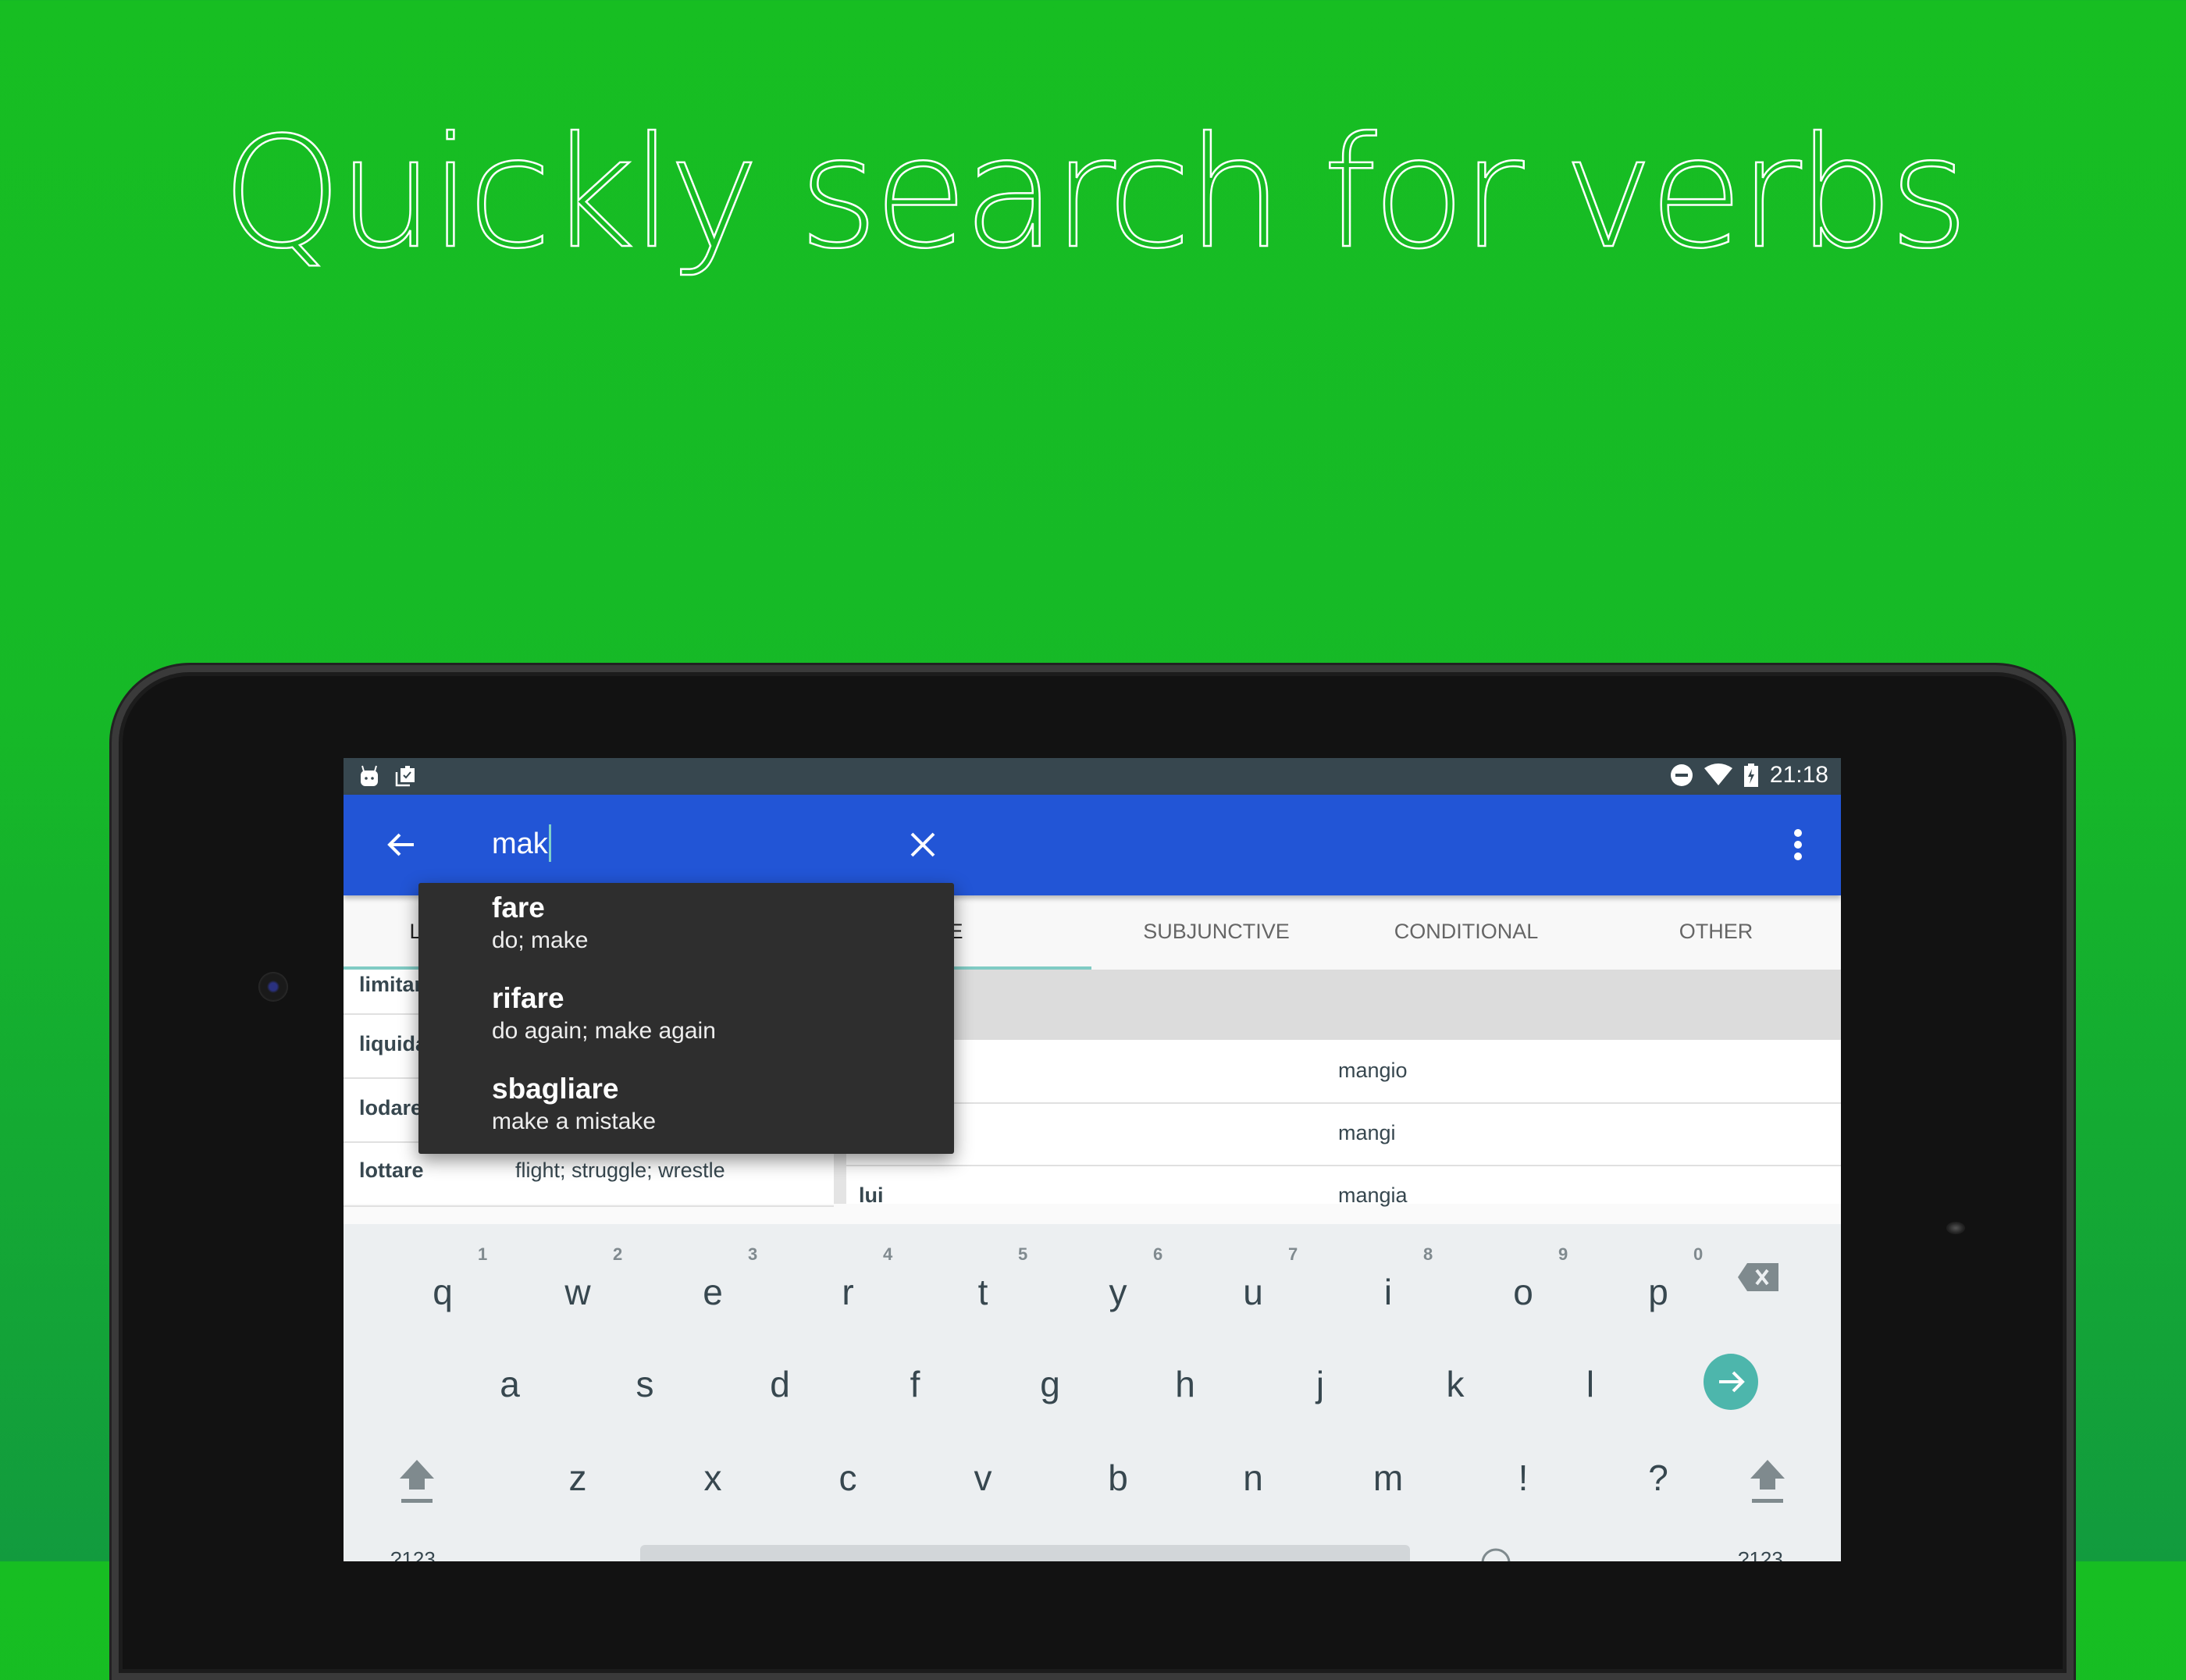 This screenshot has width=2186, height=1680. I want to click on key-l: l, so click(1590, 1384).